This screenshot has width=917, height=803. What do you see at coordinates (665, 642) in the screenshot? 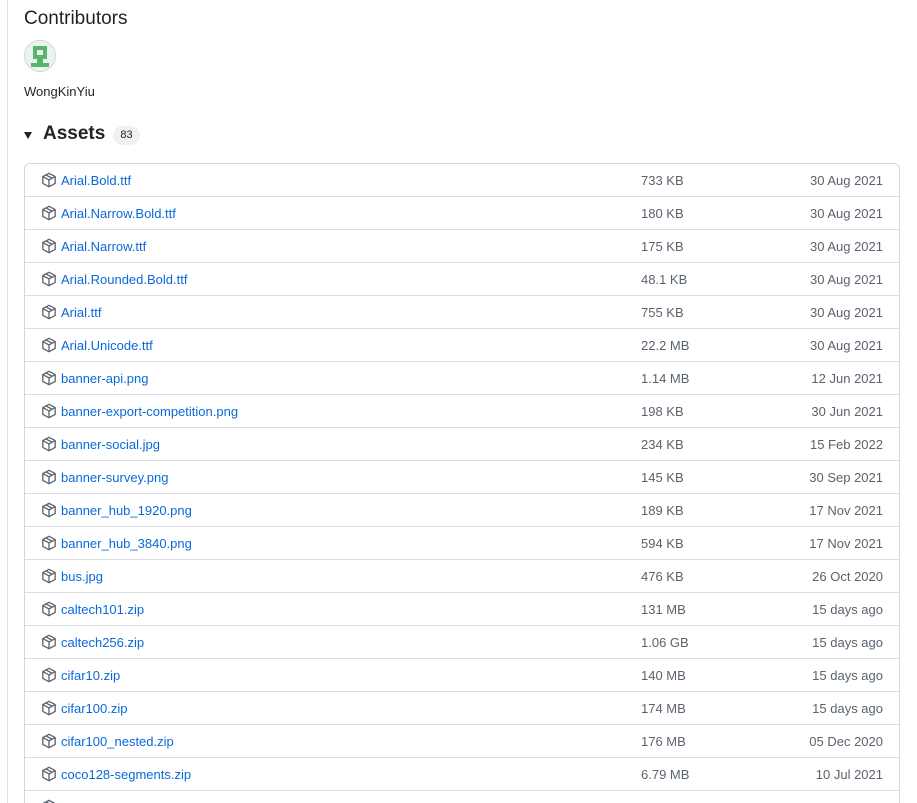
I see `asset-size: 1.06 GB` at bounding box center [665, 642].